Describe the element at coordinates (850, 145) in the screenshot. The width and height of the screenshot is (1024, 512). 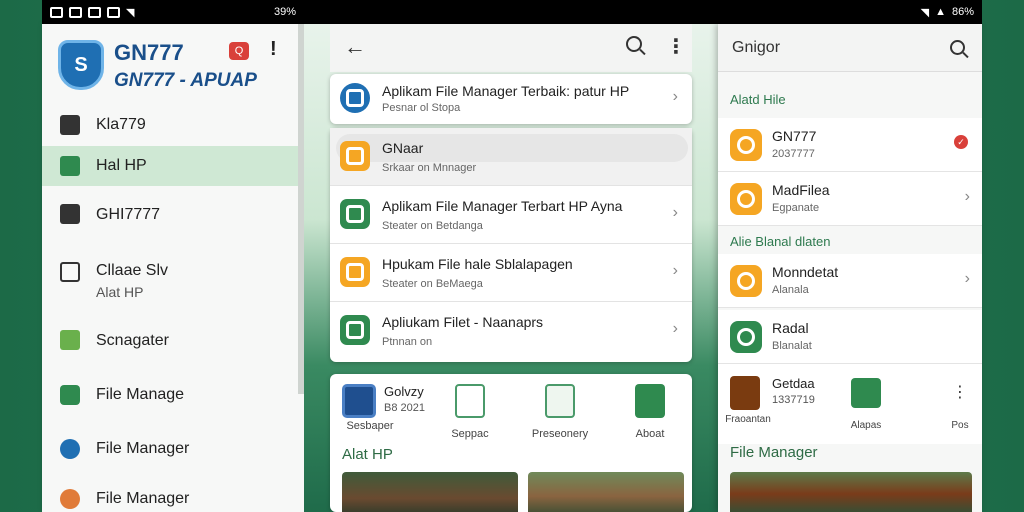
I see `list-item: GN777 2037777 ✓` at that location.